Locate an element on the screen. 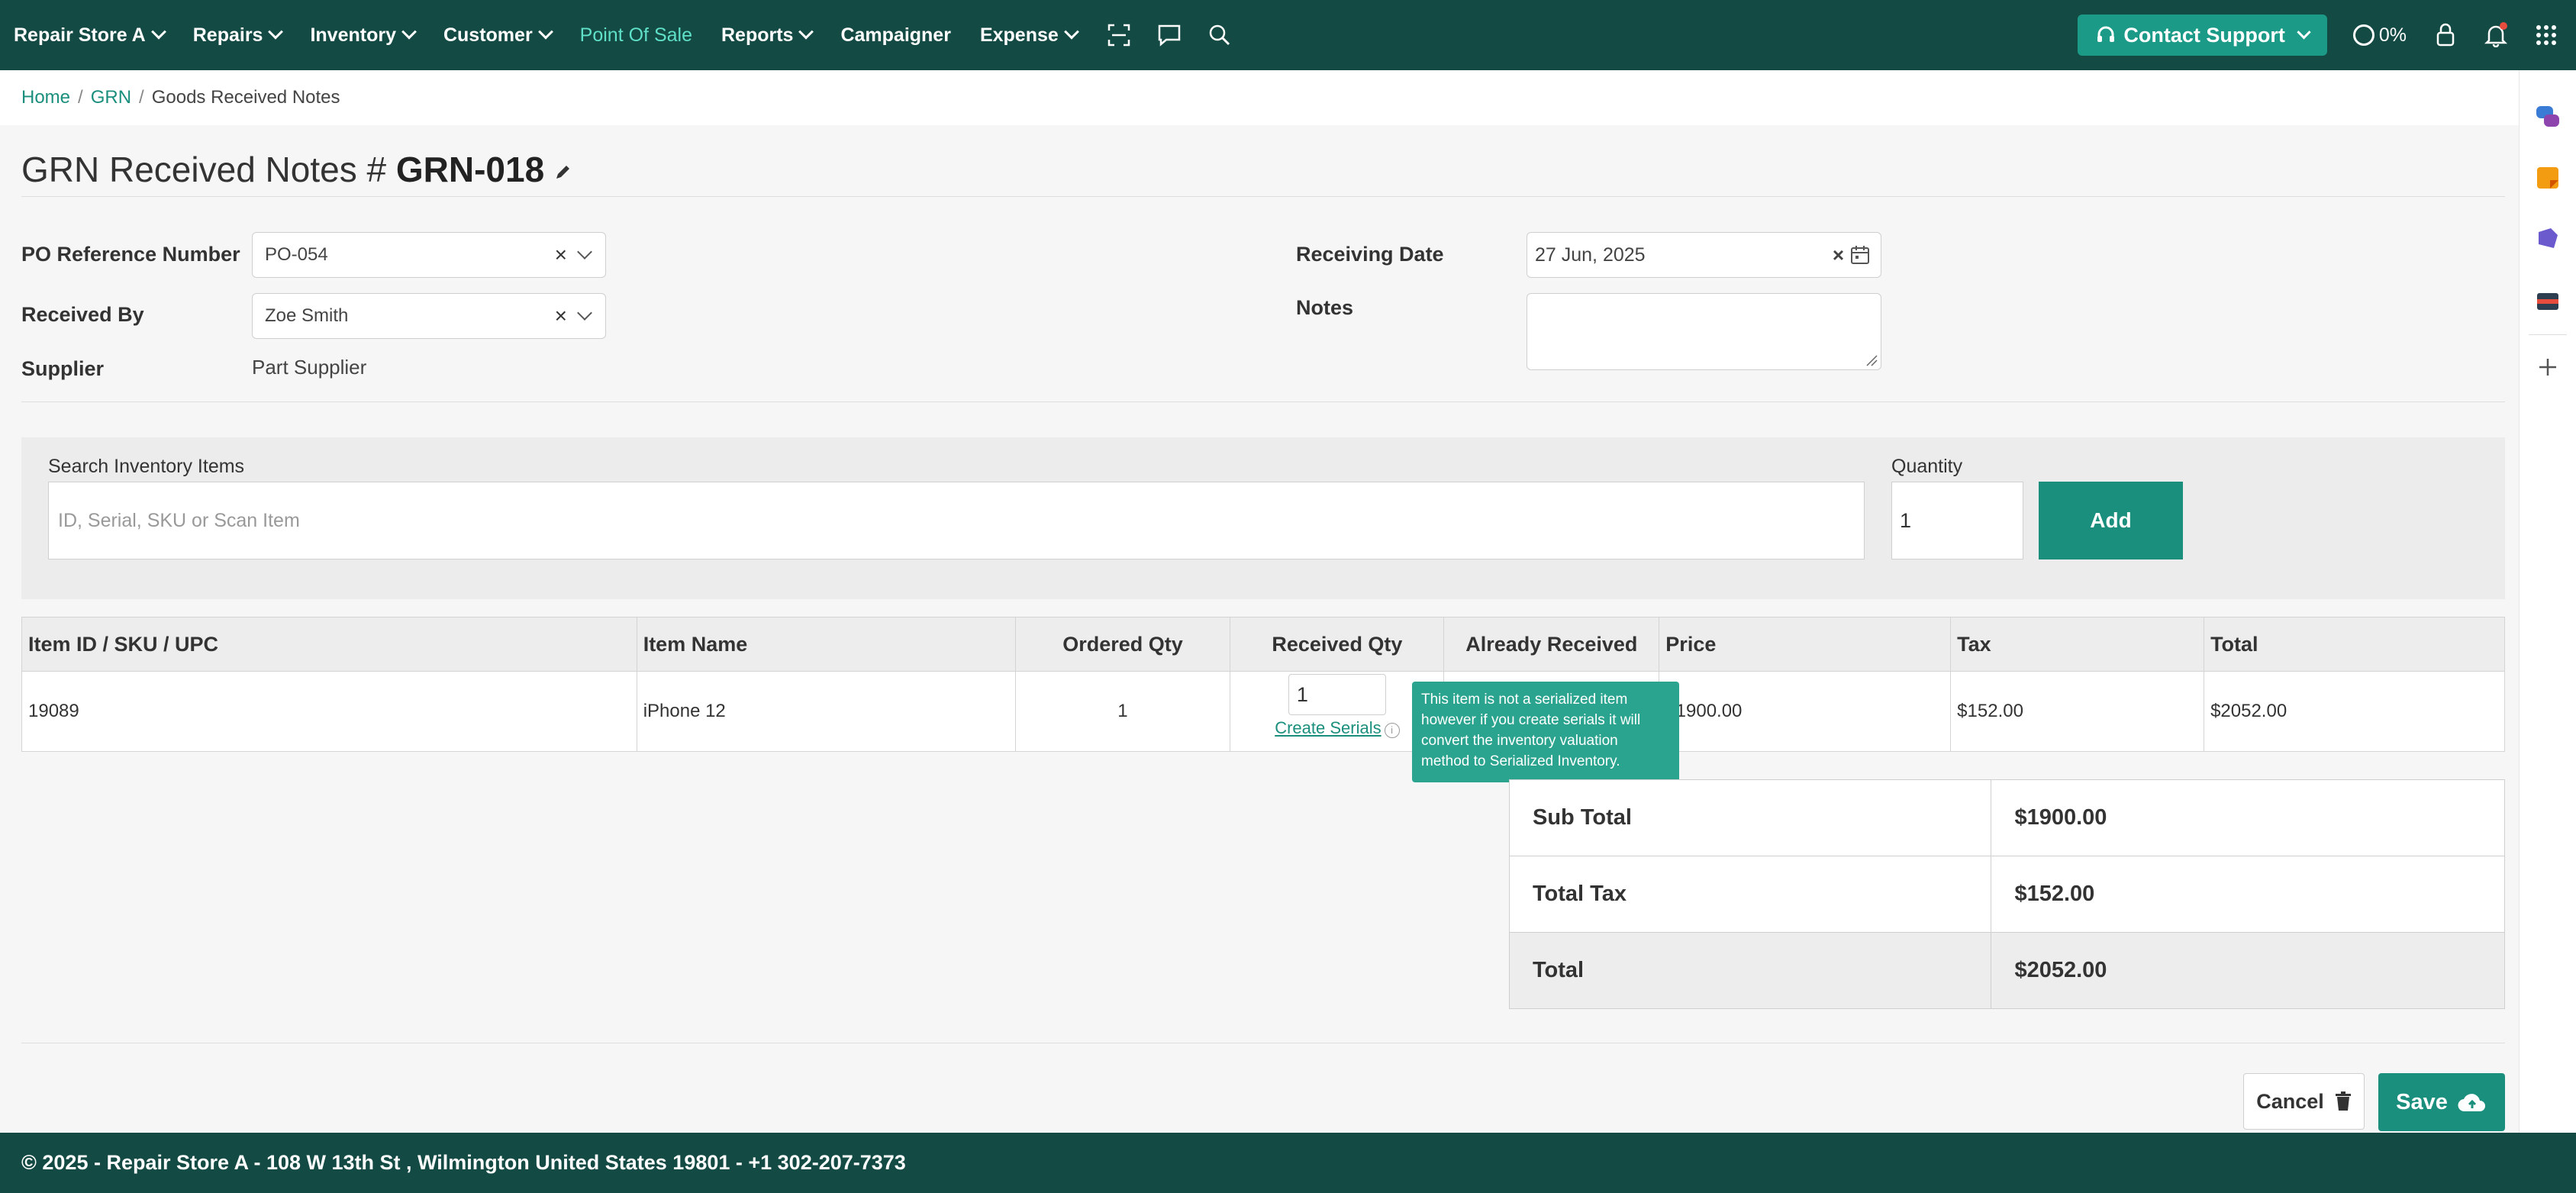  lock-icon is located at coordinates (2445, 35).